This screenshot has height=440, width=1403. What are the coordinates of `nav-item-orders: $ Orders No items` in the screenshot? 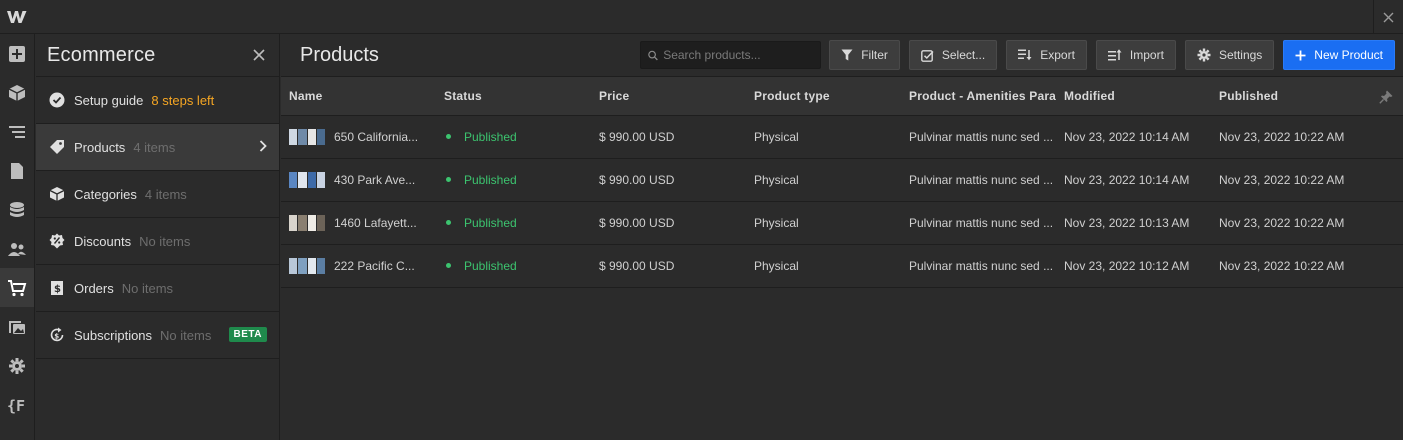 It's located at (157, 288).